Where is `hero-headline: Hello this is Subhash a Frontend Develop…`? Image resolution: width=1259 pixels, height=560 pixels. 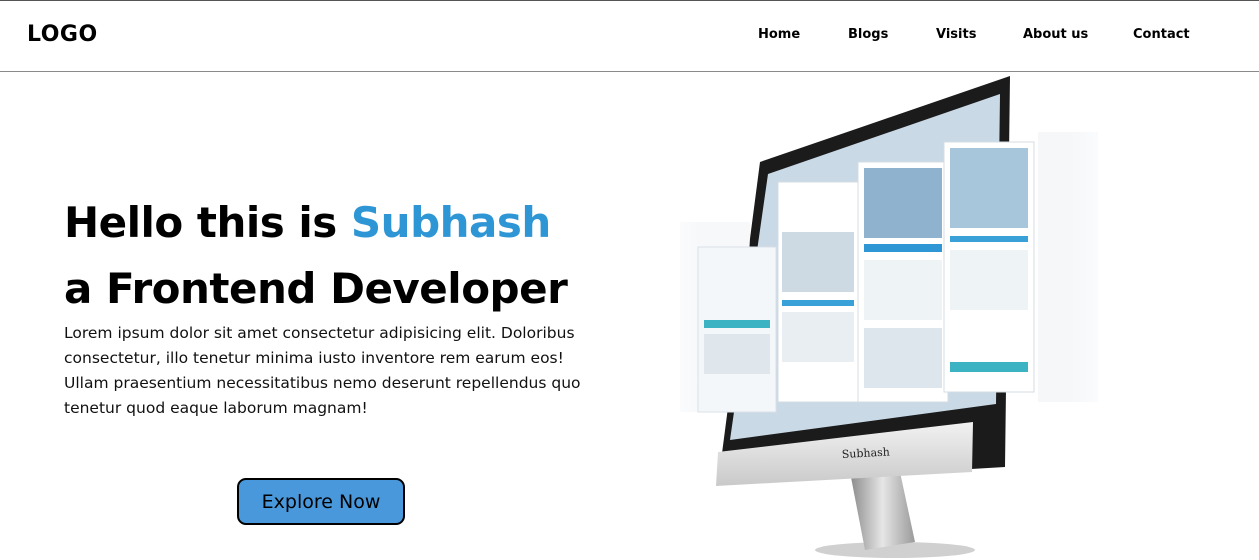 hero-headline: Hello this is Subhash a Frontend Develop… is located at coordinates (316, 256).